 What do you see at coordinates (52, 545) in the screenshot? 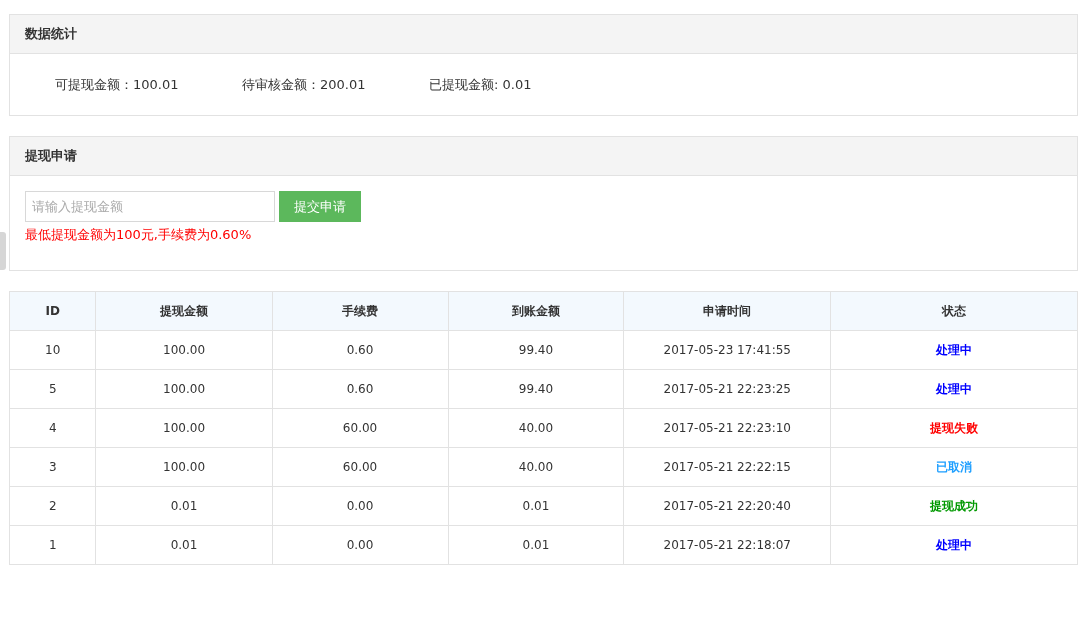
I see `table-cell: 1` at bounding box center [52, 545].